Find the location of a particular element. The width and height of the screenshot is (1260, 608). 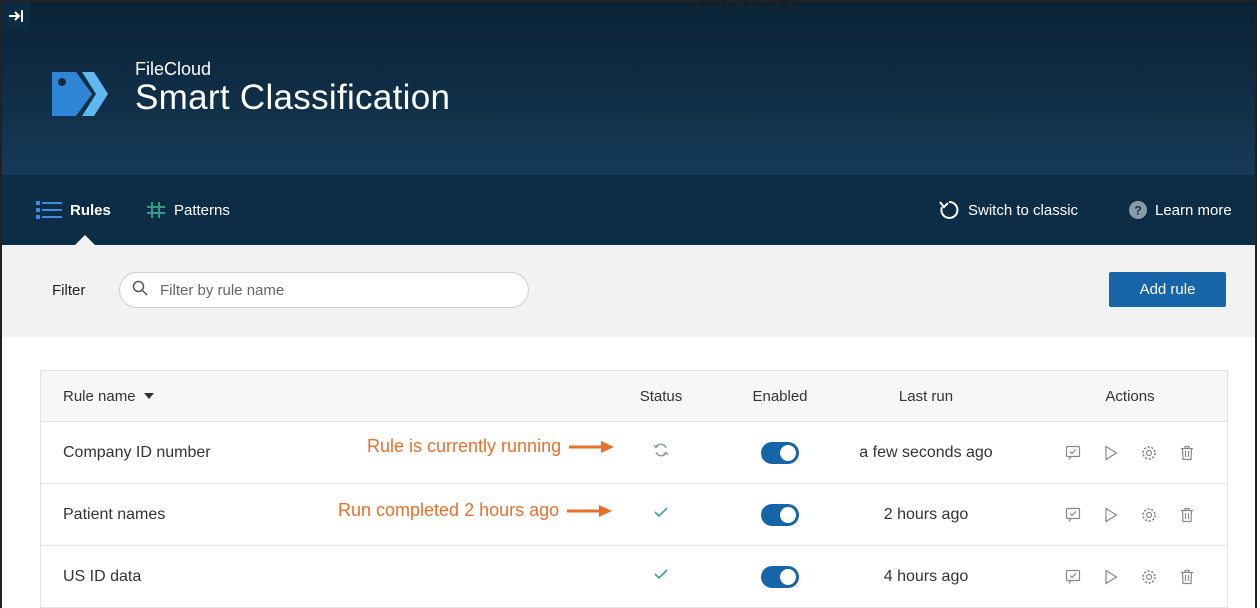

table-row: Company ID number a few seconds ago is located at coordinates (634, 453).